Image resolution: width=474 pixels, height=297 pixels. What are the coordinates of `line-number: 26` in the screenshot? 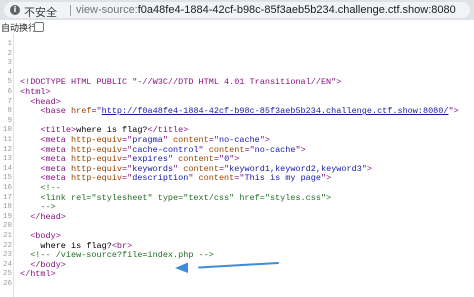 It's located at (7, 284).